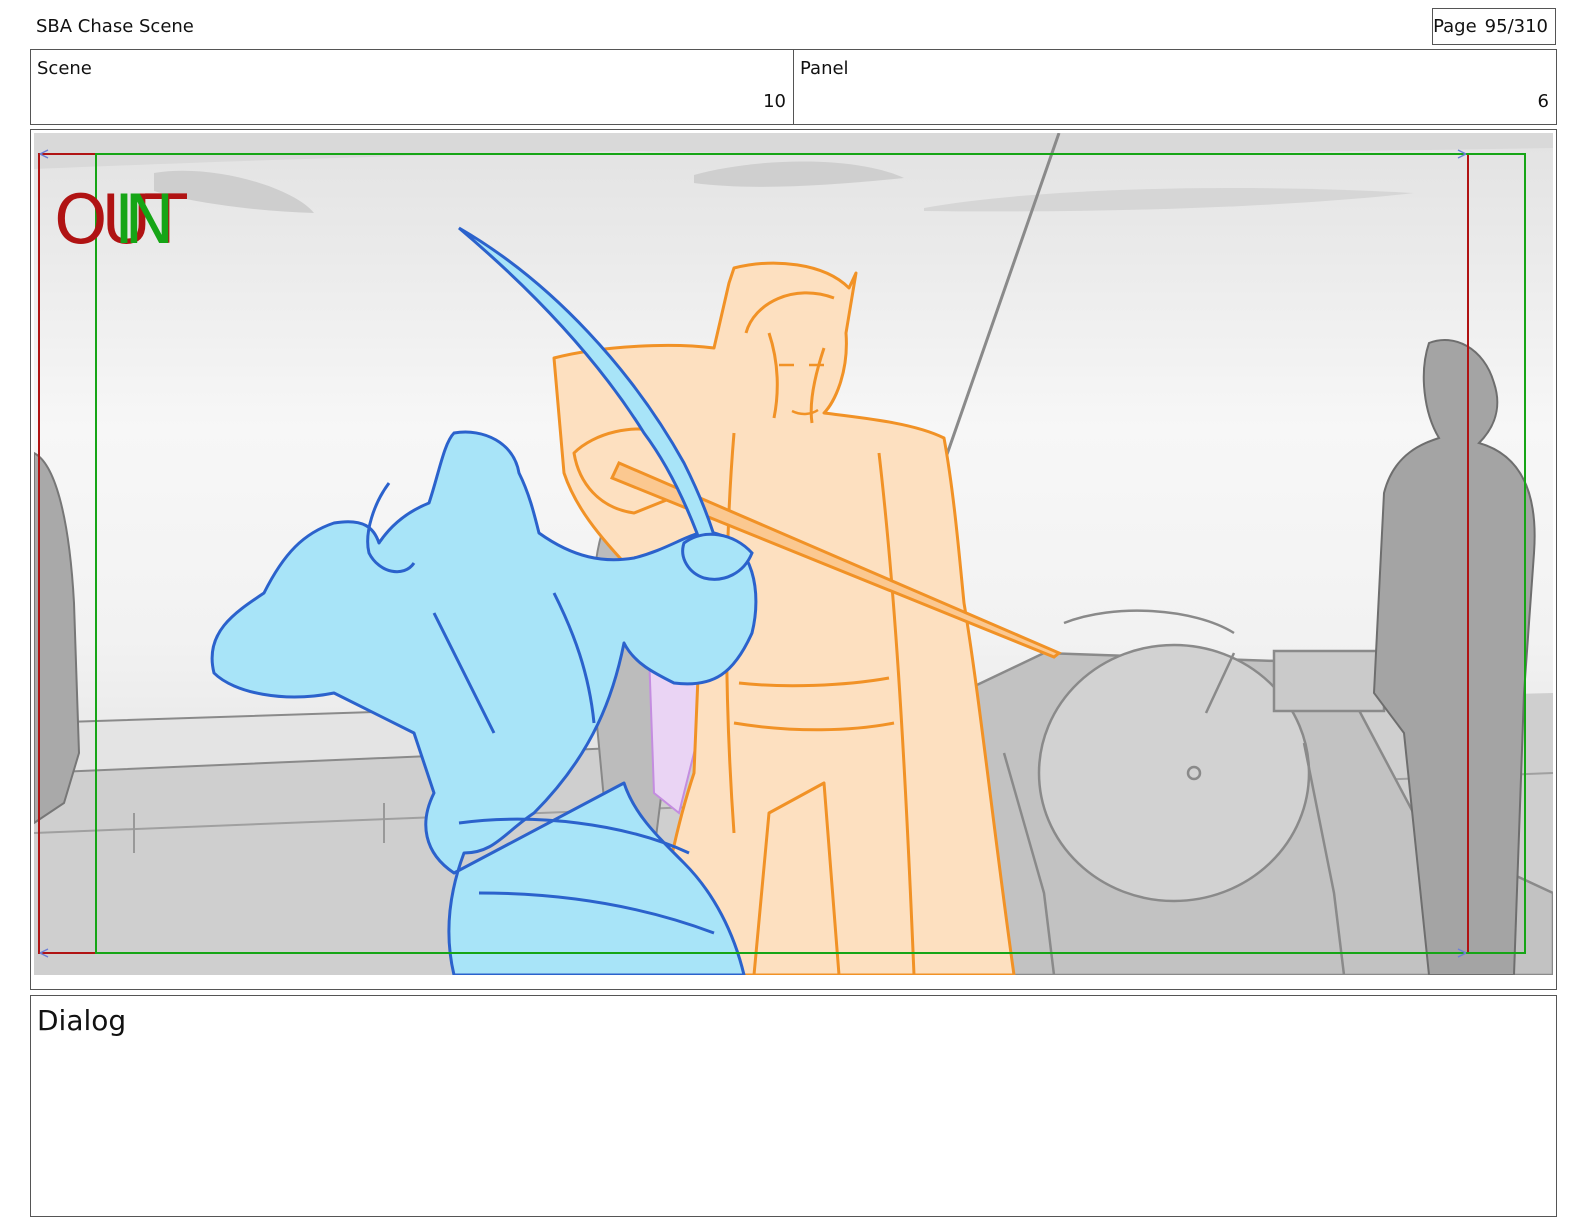 This screenshot has height=1224, width=1584. I want to click on page-indicator: Page 95/310, so click(1494, 26).